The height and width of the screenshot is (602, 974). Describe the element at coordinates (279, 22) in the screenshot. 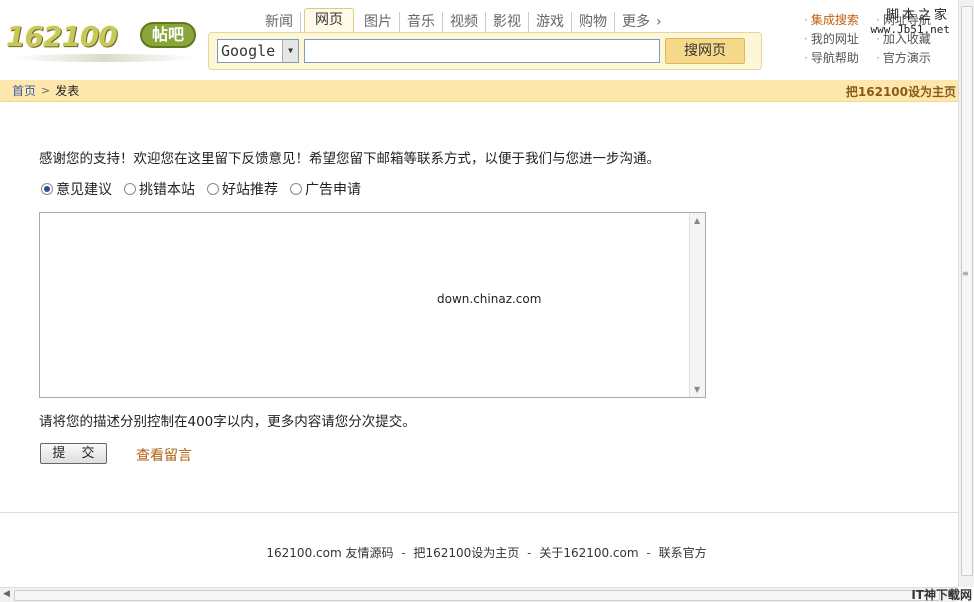

I see `nav-tab-news: 新闻` at that location.